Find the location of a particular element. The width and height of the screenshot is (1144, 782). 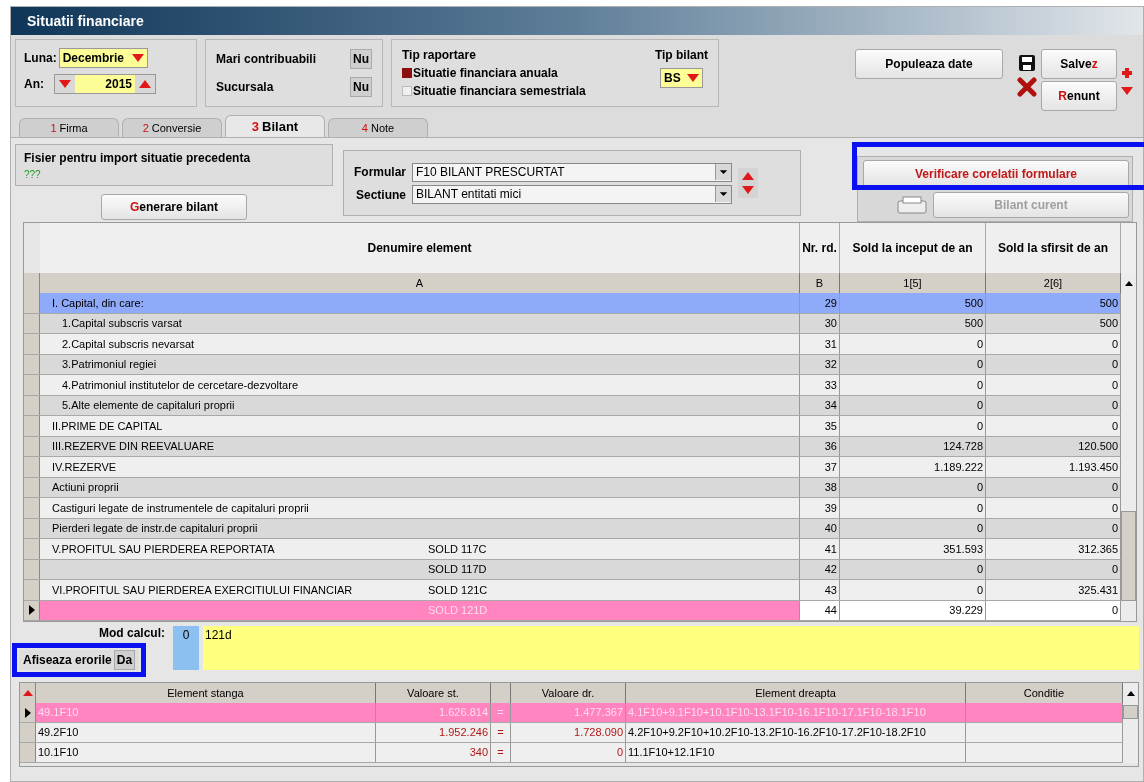

right-value: 0 is located at coordinates (568, 752).